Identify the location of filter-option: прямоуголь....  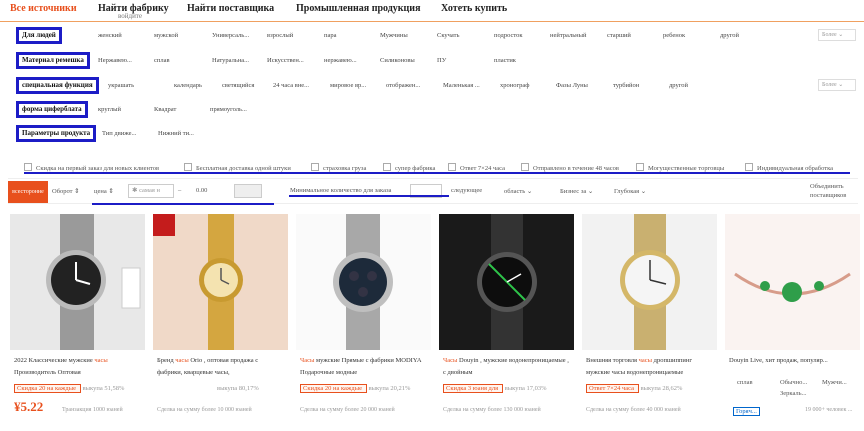
(228, 109).